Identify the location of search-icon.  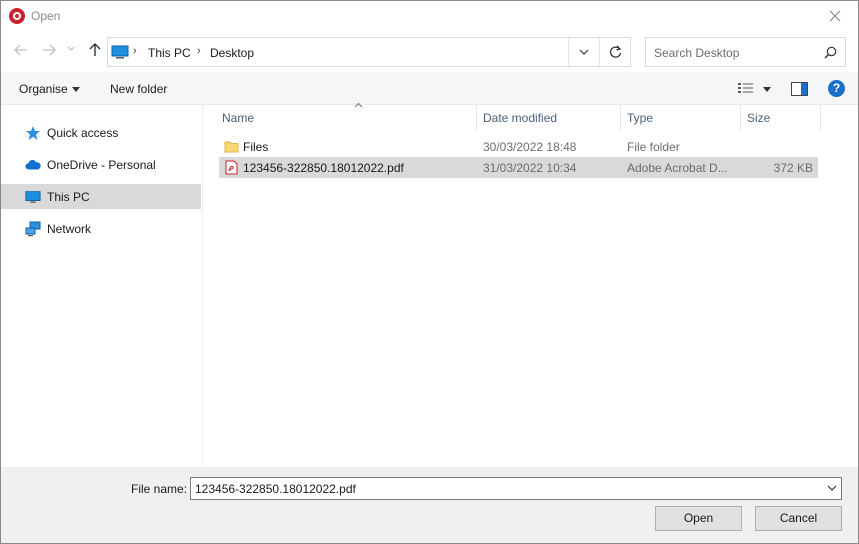
(830, 52).